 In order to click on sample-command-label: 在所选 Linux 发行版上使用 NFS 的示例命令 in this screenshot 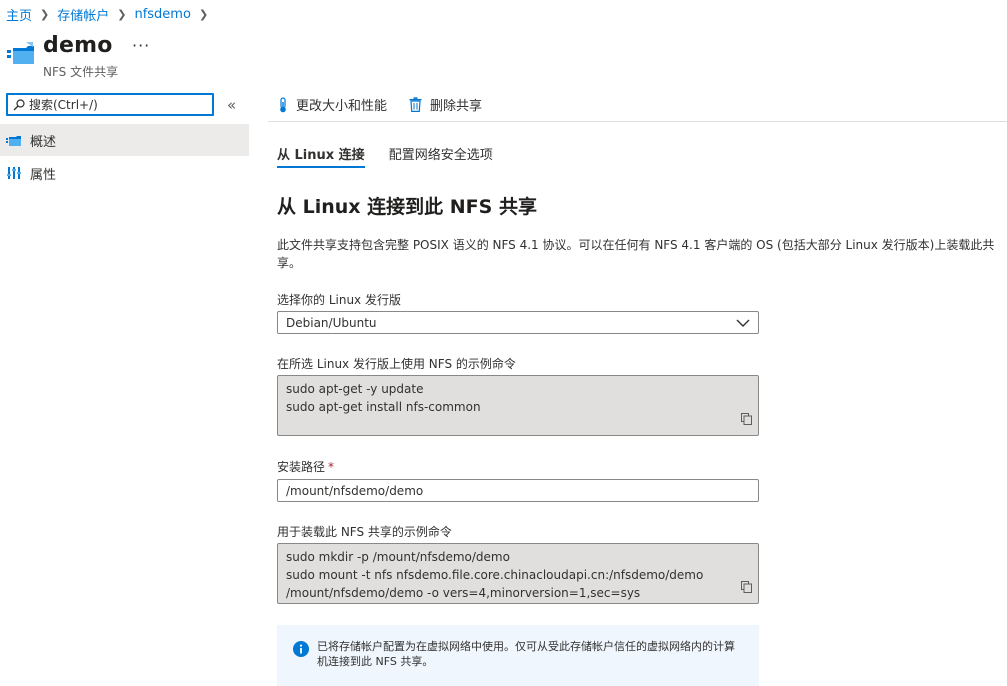, I will do `click(396, 364)`.